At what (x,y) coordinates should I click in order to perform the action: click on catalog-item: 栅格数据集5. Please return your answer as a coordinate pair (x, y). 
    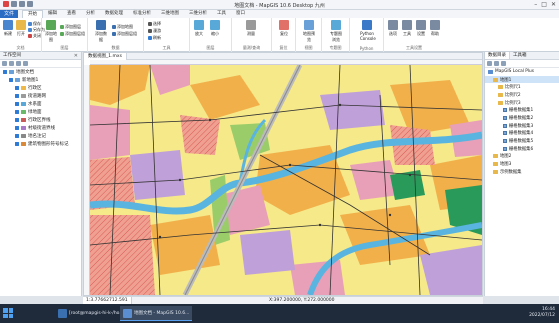
    Looking at the image, I should click on (522, 141).